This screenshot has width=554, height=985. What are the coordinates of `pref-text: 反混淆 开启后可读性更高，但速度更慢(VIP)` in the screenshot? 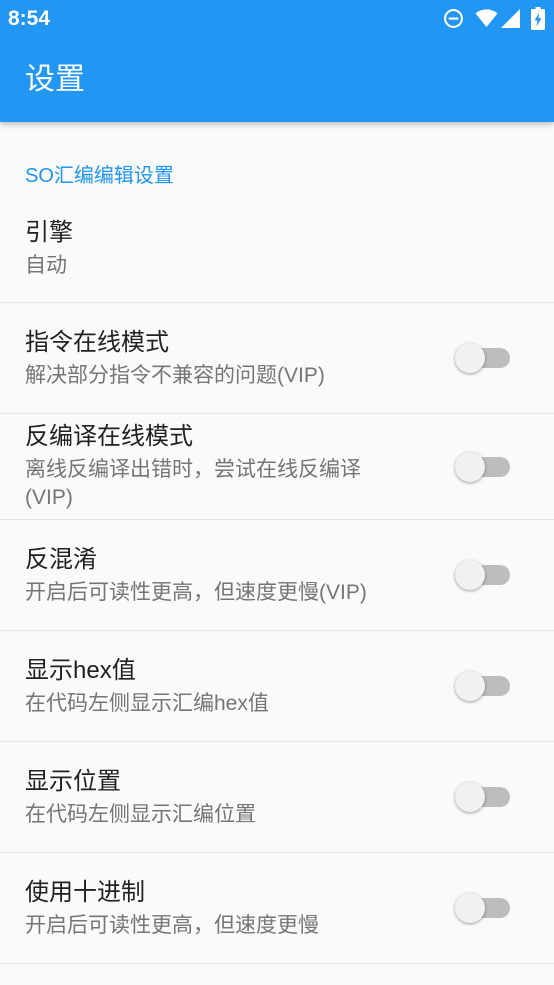 It's located at (205, 575).